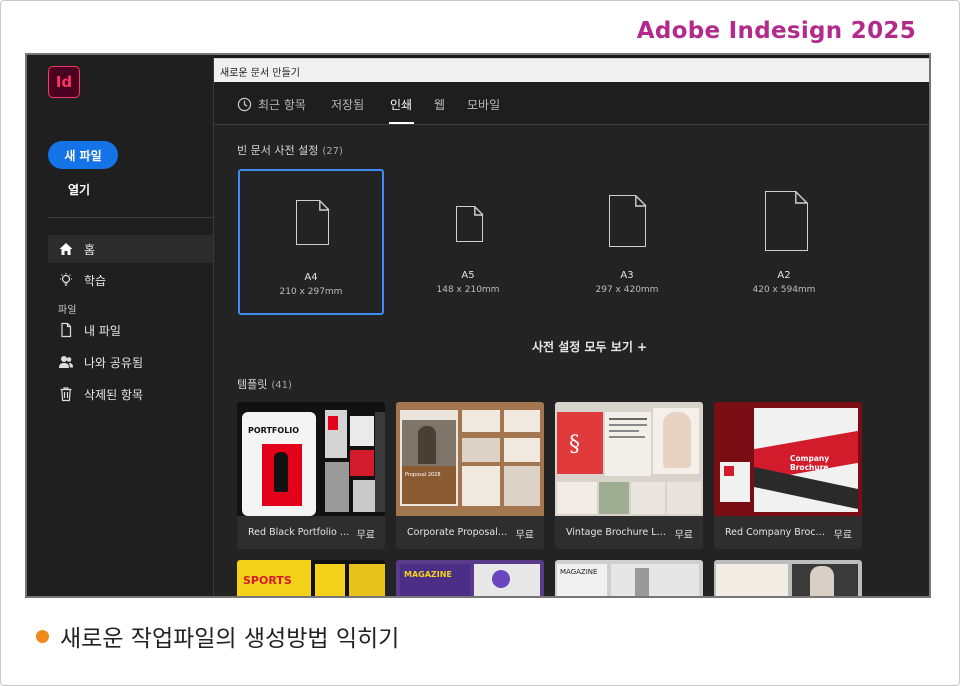  Describe the element at coordinates (788, 578) in the screenshot. I see `template-card` at that location.